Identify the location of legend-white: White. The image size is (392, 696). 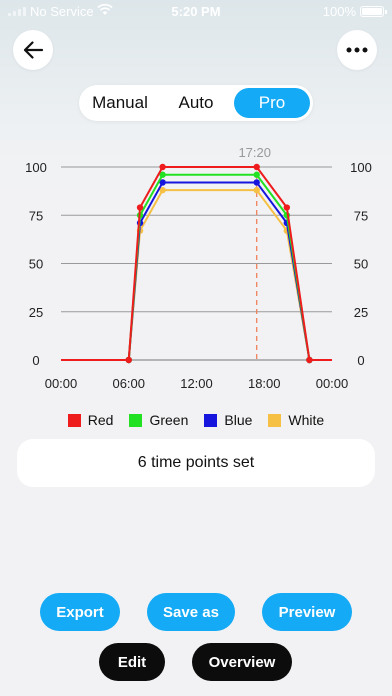
(296, 420).